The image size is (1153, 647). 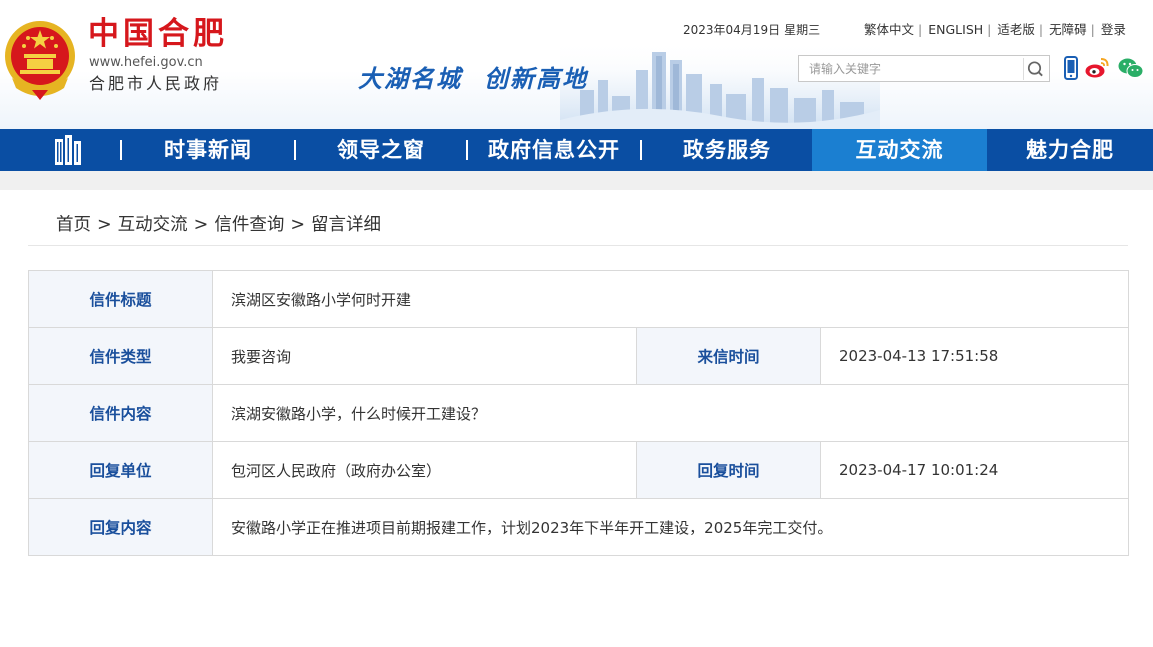 What do you see at coordinates (955, 29) in the screenshot?
I see `link-english: ENGLISH` at bounding box center [955, 29].